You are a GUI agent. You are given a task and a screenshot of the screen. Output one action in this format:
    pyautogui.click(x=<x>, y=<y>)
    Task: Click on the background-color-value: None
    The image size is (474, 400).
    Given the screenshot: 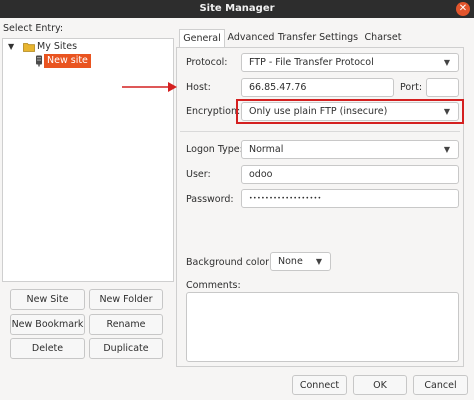 What is the action you would take?
    pyautogui.click(x=290, y=261)
    